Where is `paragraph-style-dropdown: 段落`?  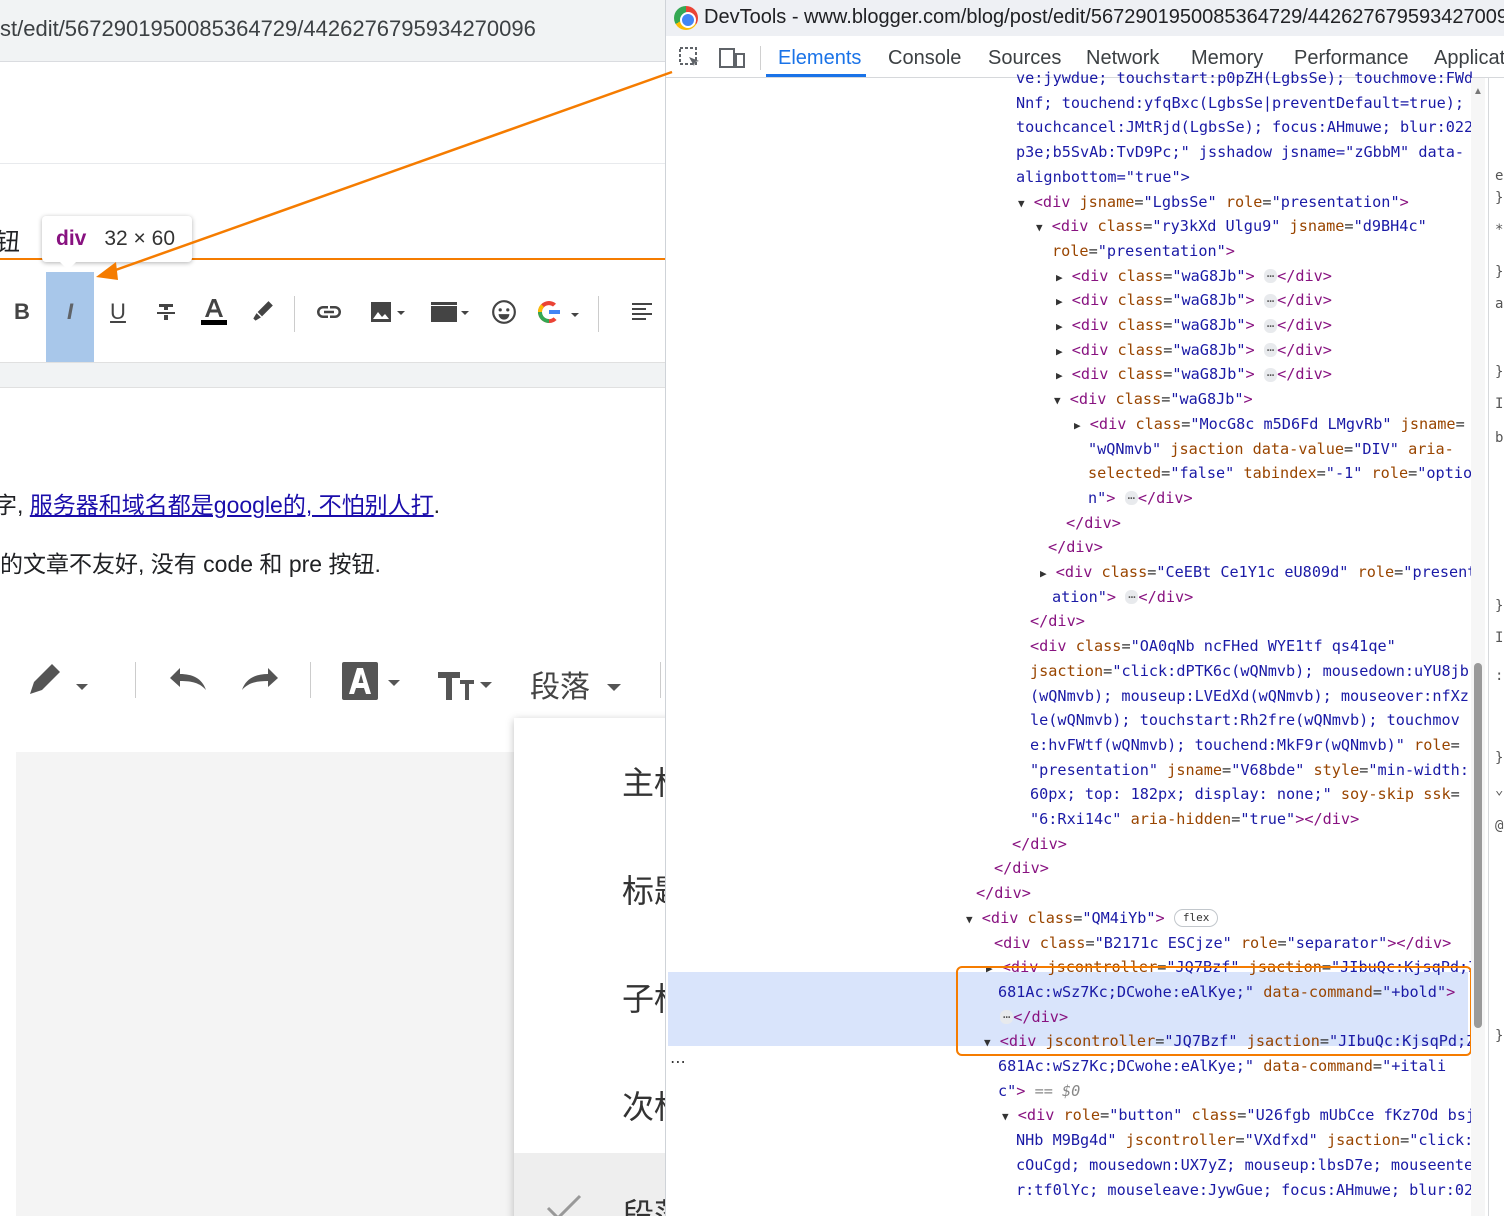 paragraph-style-dropdown: 段落 is located at coordinates (577, 684).